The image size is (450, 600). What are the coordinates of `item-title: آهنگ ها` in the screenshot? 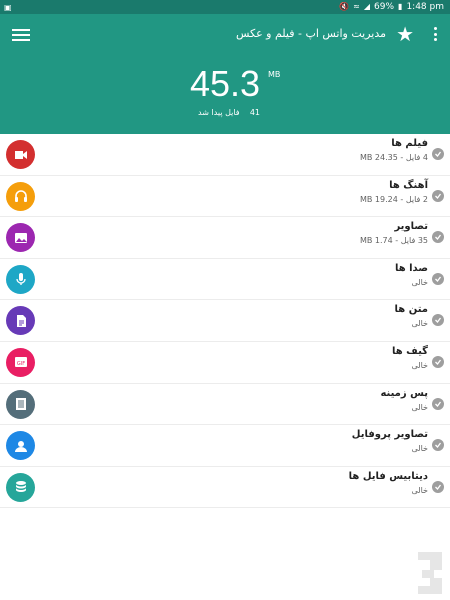 It's located at (408, 185).